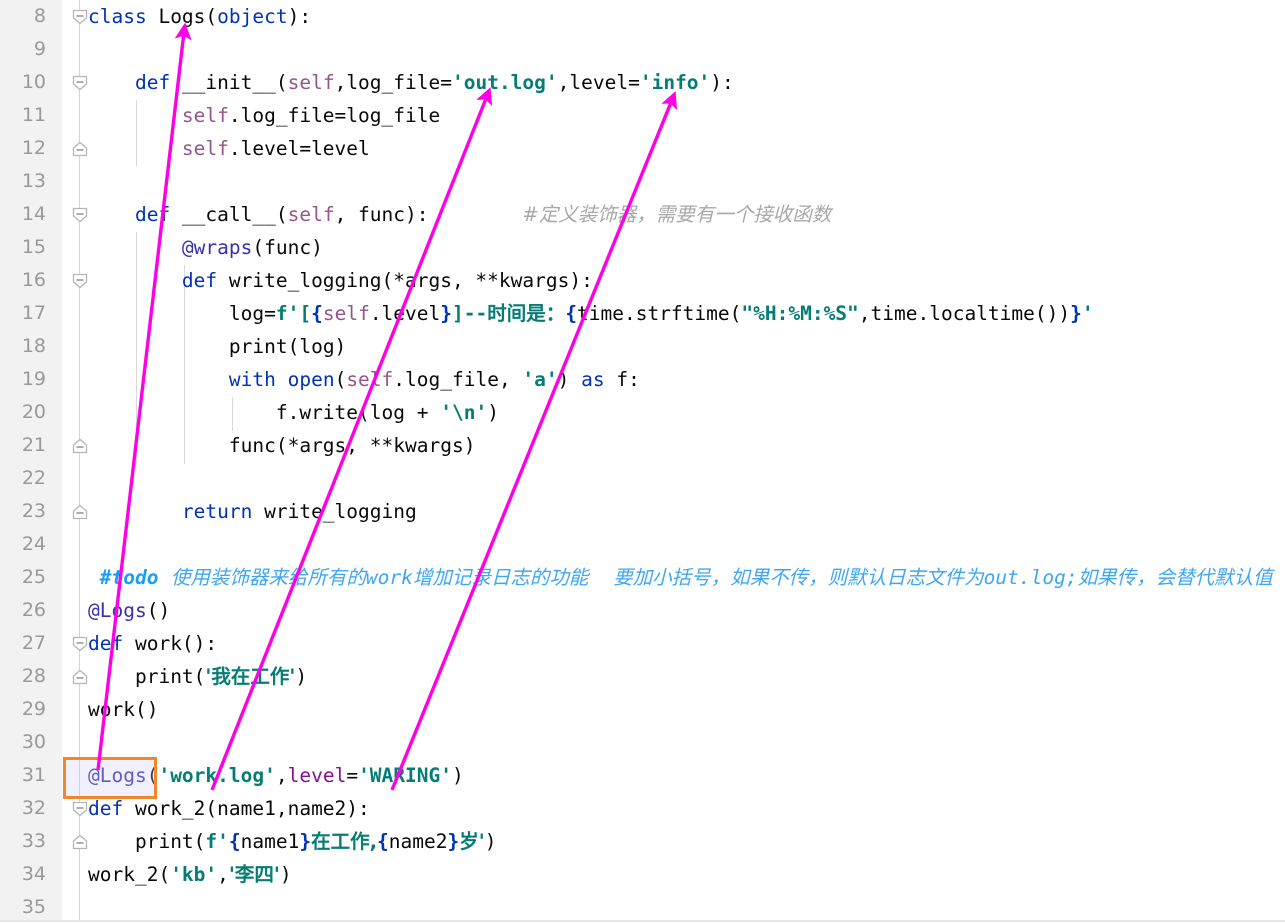 Image resolution: width=1285 pixels, height=924 pixels. What do you see at coordinates (1087, 313) in the screenshot?
I see `token-str: '` at bounding box center [1087, 313].